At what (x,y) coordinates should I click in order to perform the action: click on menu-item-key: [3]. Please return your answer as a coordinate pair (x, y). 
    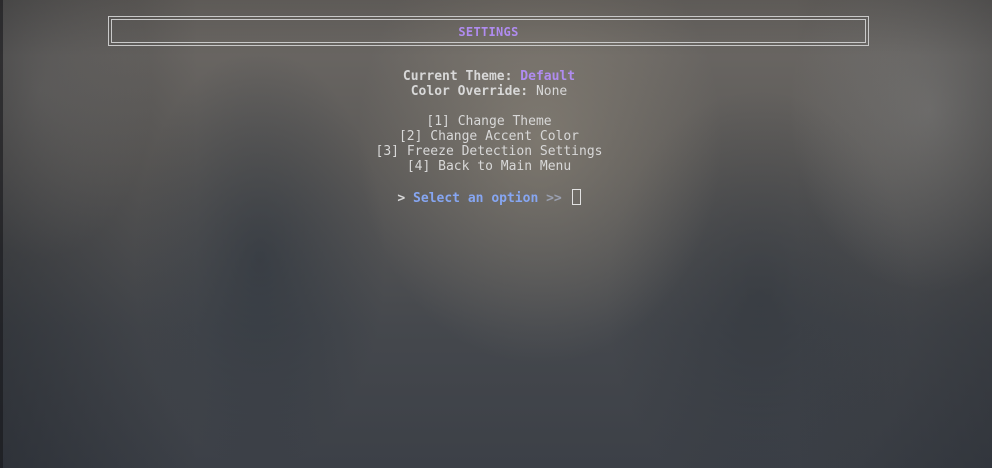
    Looking at the image, I should click on (387, 151).